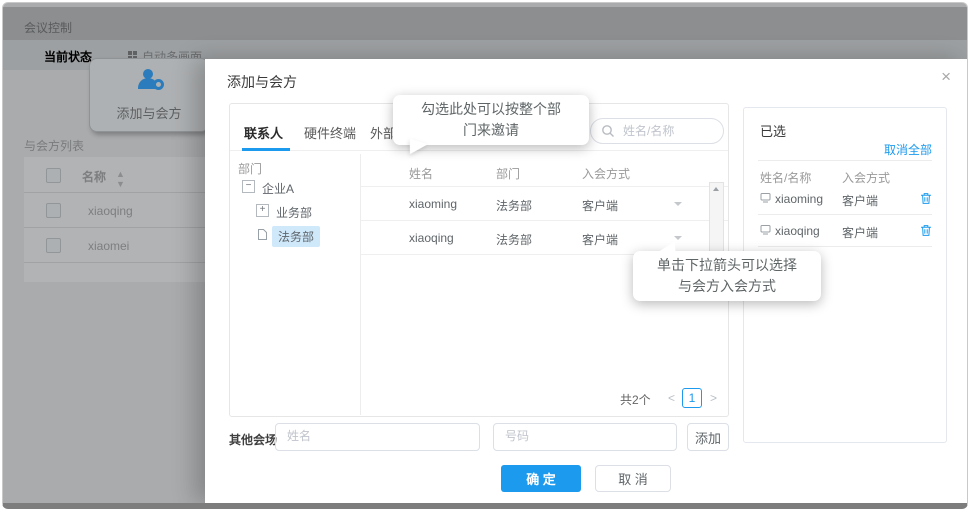 The height and width of the screenshot is (512, 972). I want to click on document-icon, so click(262, 234).